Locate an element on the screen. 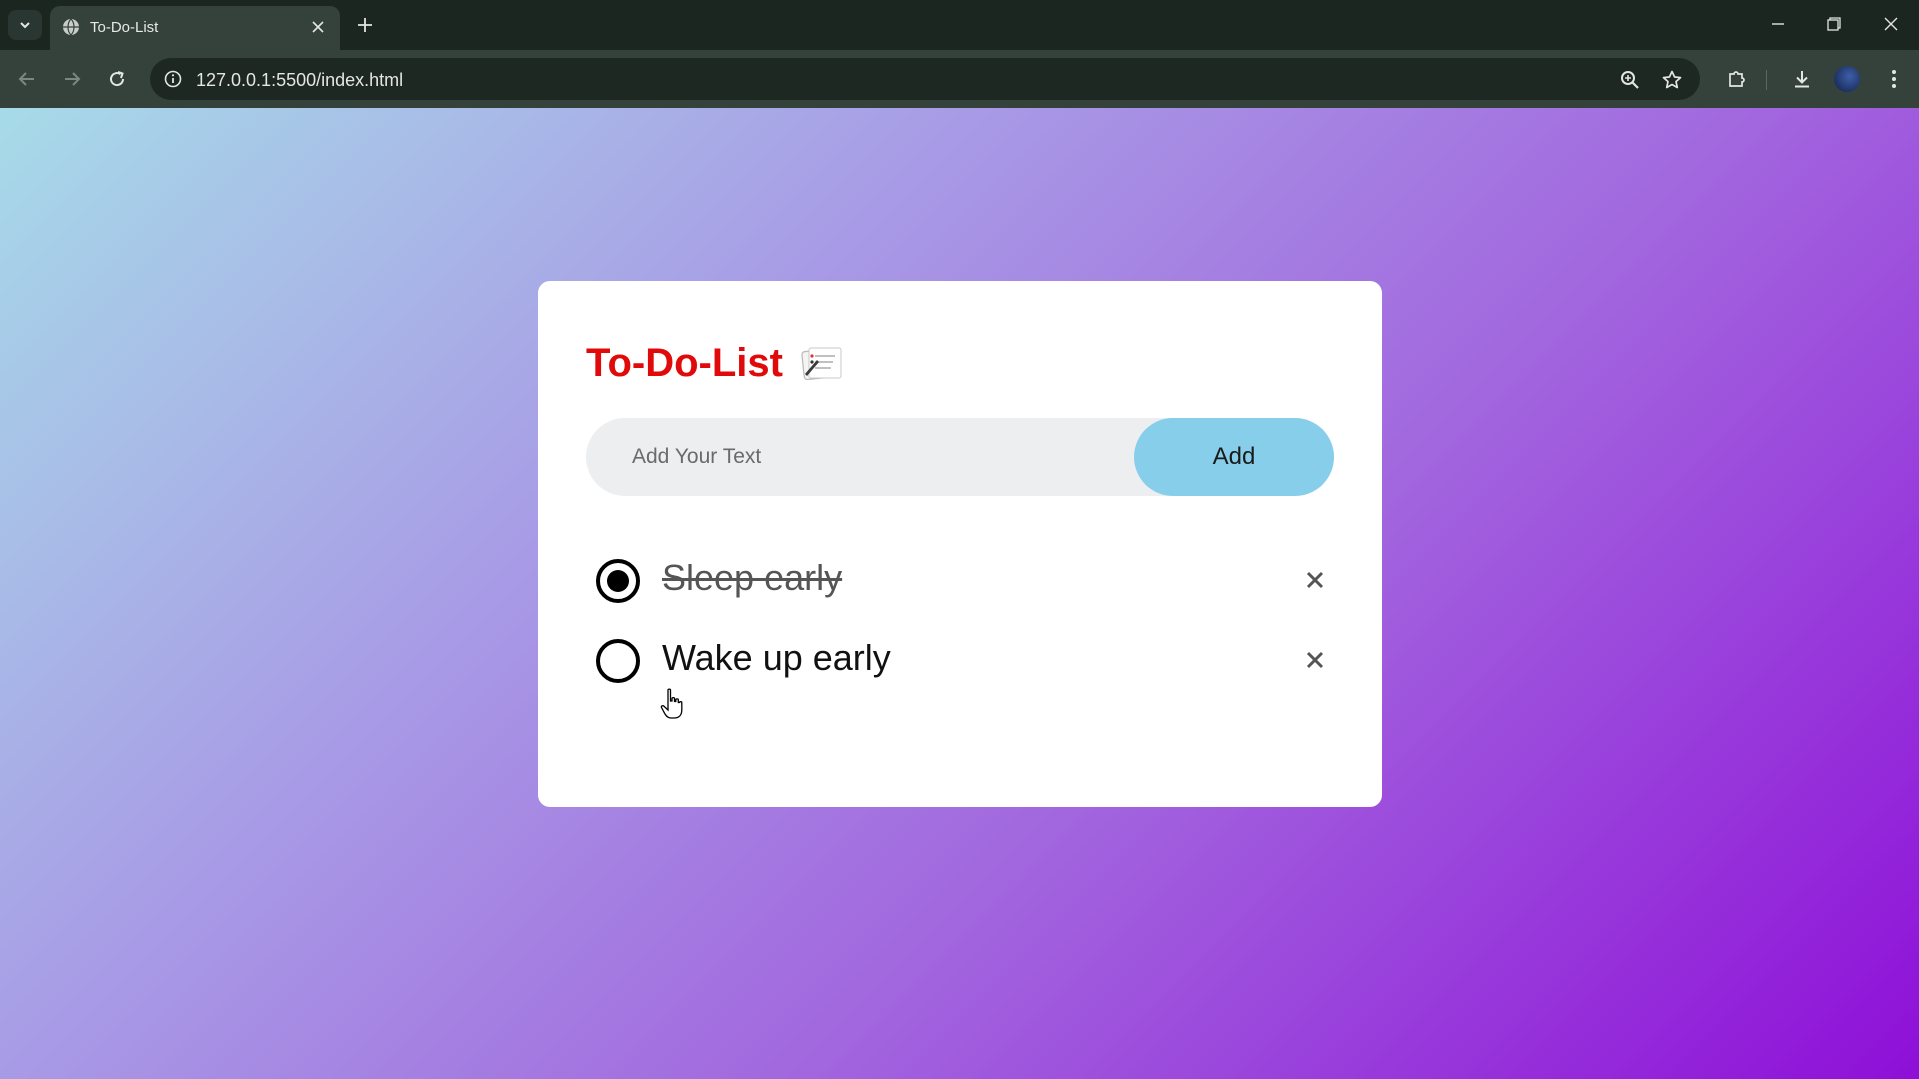  restore-icon is located at coordinates (1834, 24).